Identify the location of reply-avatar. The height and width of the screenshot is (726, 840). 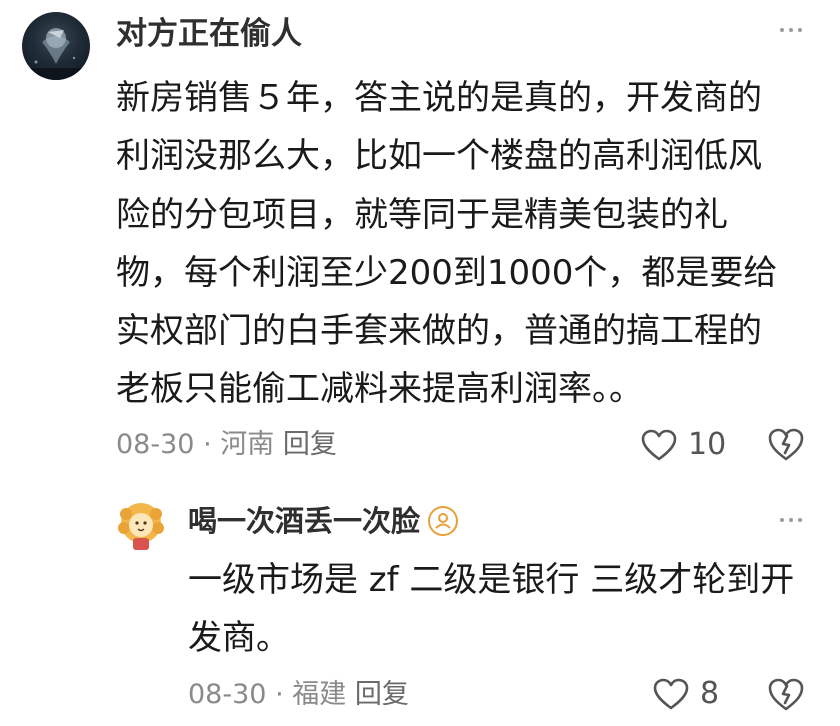
(141, 525).